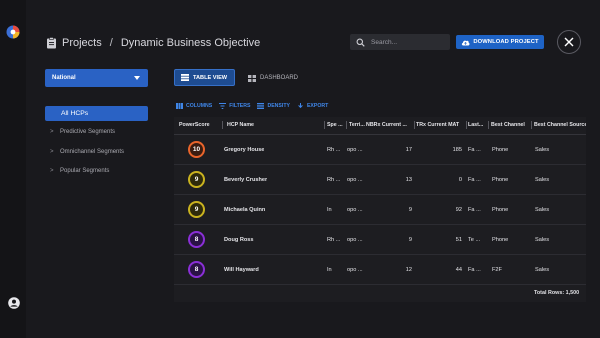  What do you see at coordinates (560, 125) in the screenshot?
I see `column-header-best-channel-source: Best Channel Source` at bounding box center [560, 125].